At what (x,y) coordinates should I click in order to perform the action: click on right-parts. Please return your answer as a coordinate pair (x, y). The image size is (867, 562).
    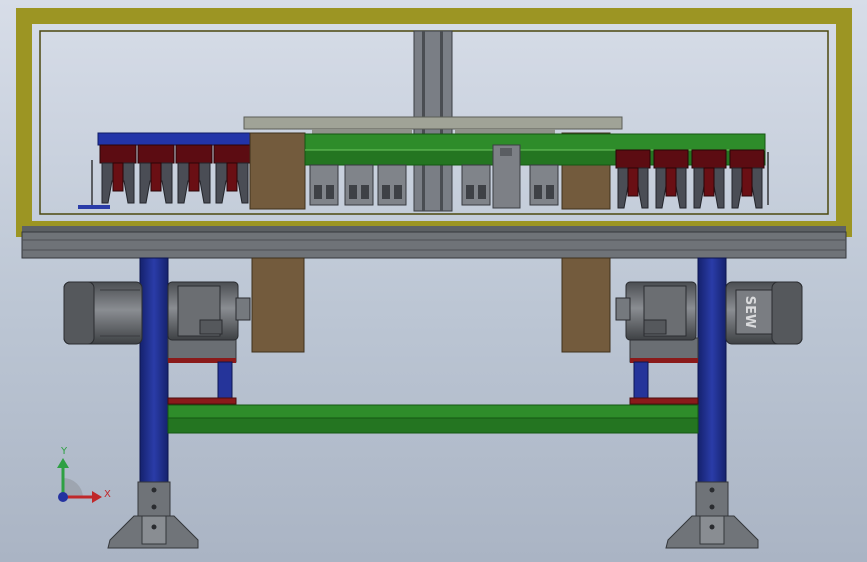
    Looking at the image, I should click on (692, 179).